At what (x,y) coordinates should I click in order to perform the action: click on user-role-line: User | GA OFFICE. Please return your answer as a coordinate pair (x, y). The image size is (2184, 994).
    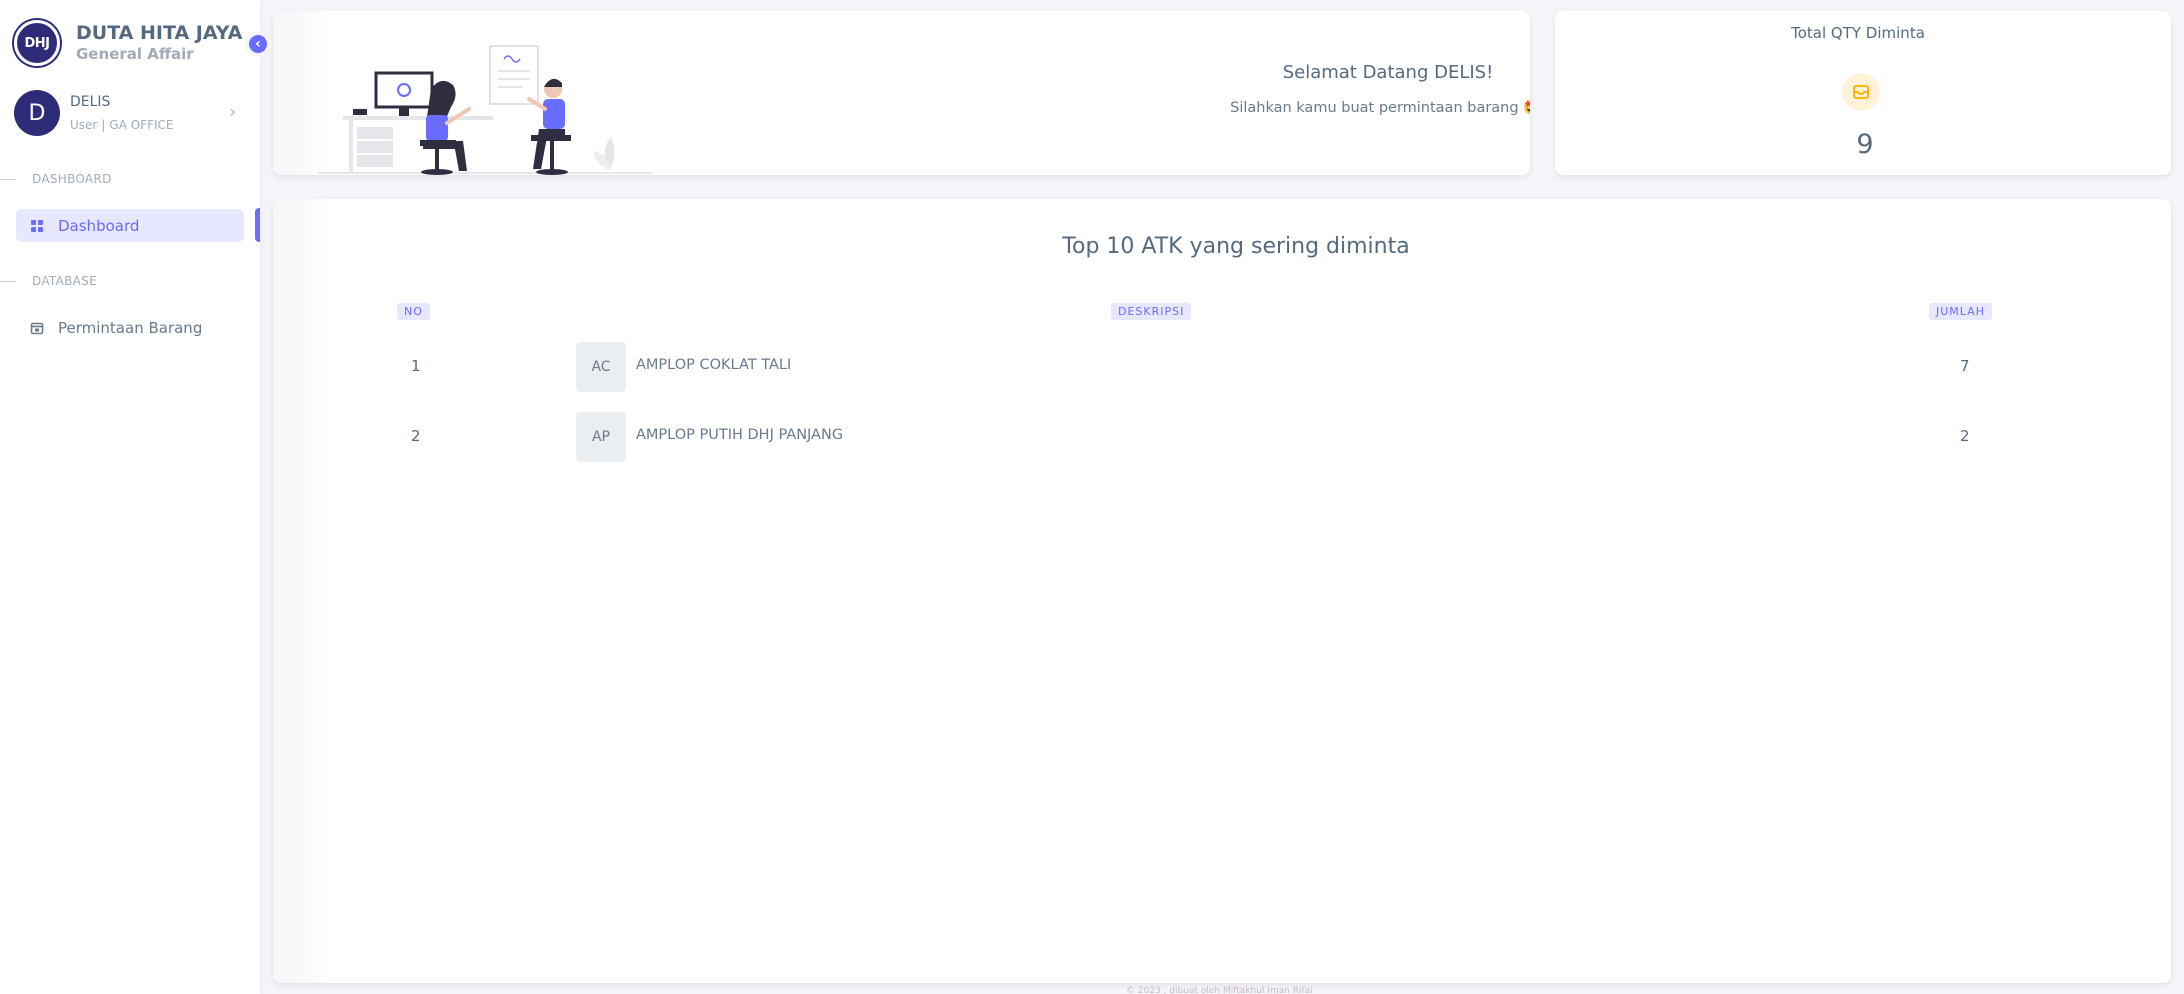
    Looking at the image, I should click on (121, 125).